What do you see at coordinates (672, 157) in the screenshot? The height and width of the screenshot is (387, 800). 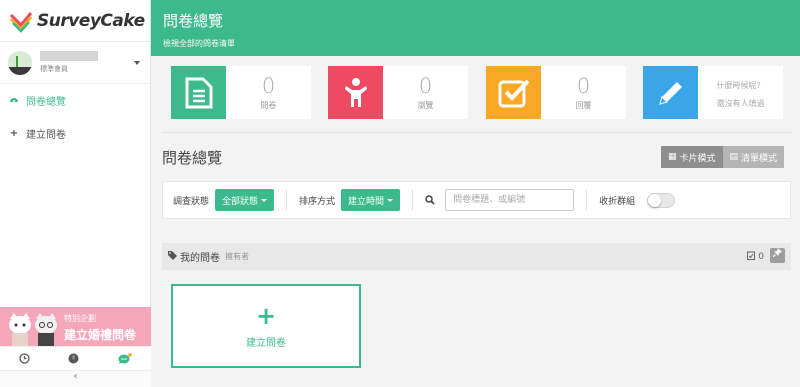 I see `grid-icon: ▦` at bounding box center [672, 157].